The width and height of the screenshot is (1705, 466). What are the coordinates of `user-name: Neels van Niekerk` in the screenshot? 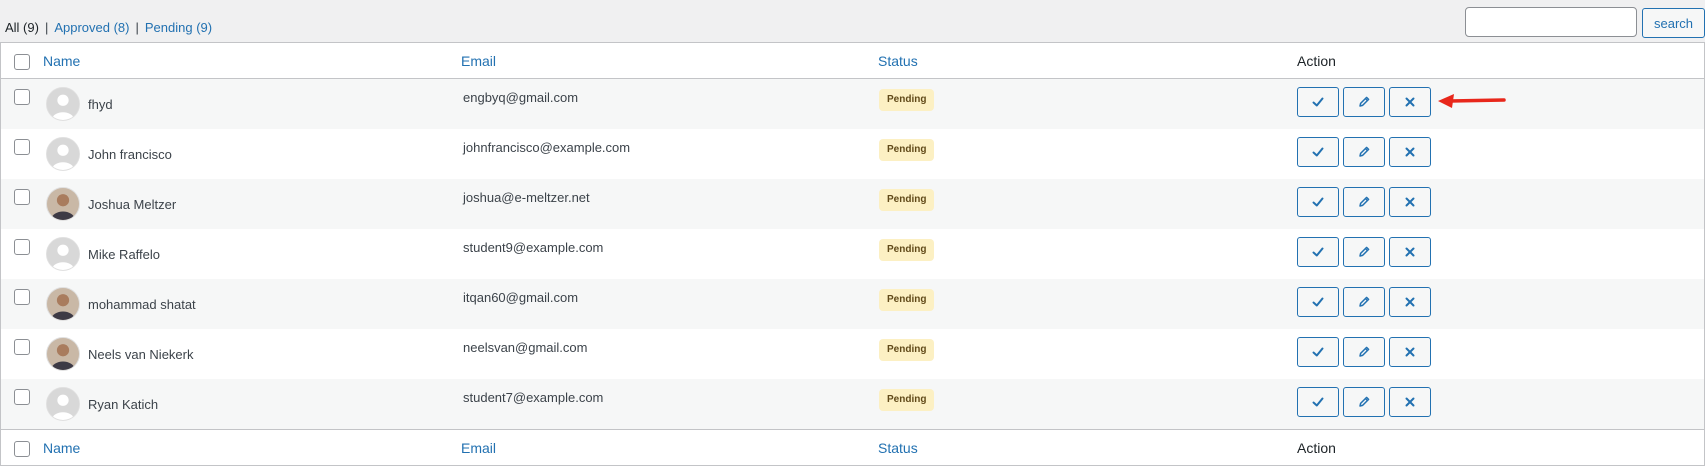 It's located at (141, 354).